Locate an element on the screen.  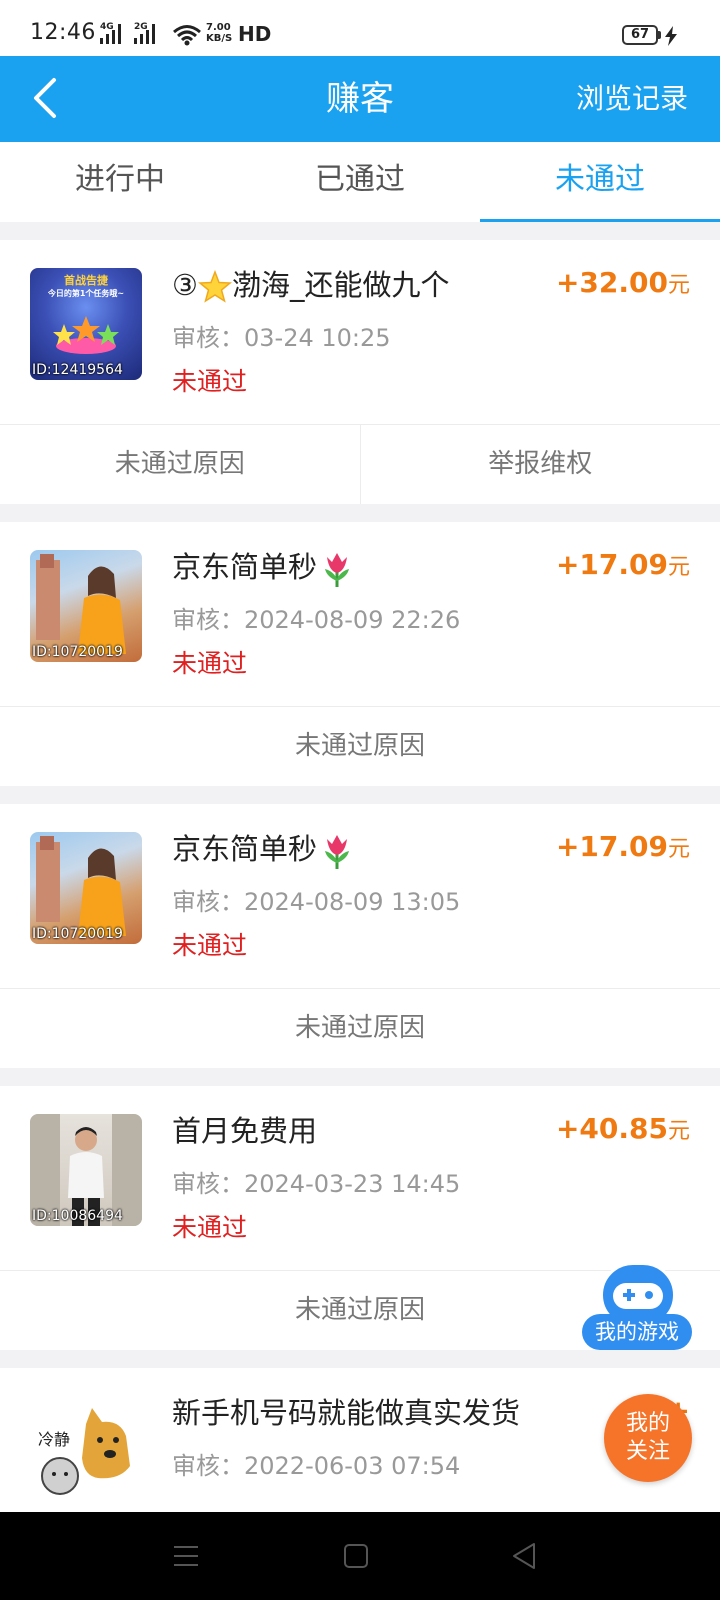
task-id: ID:10086494 is located at coordinates (77, 1216).